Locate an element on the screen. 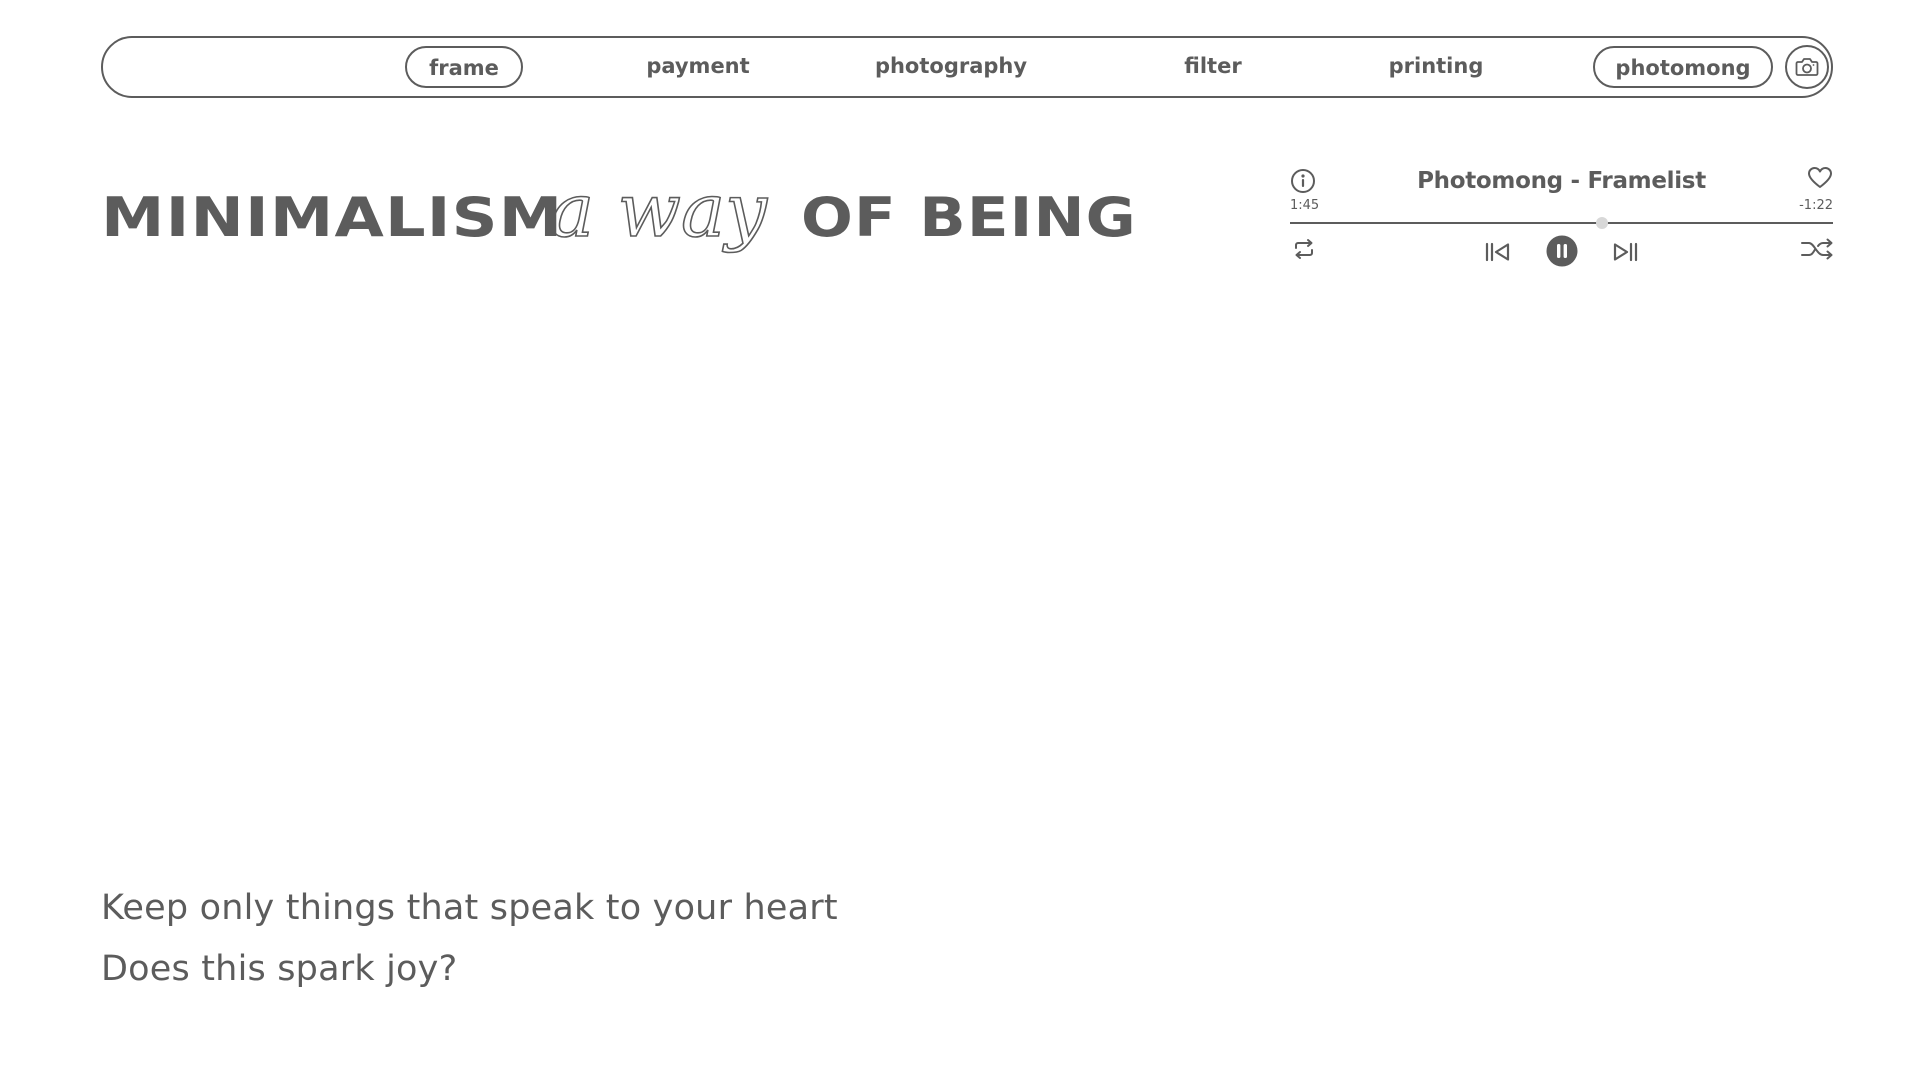 The image size is (1920, 1080). quote-line-2: Does this spark joy? is located at coordinates (279, 969).